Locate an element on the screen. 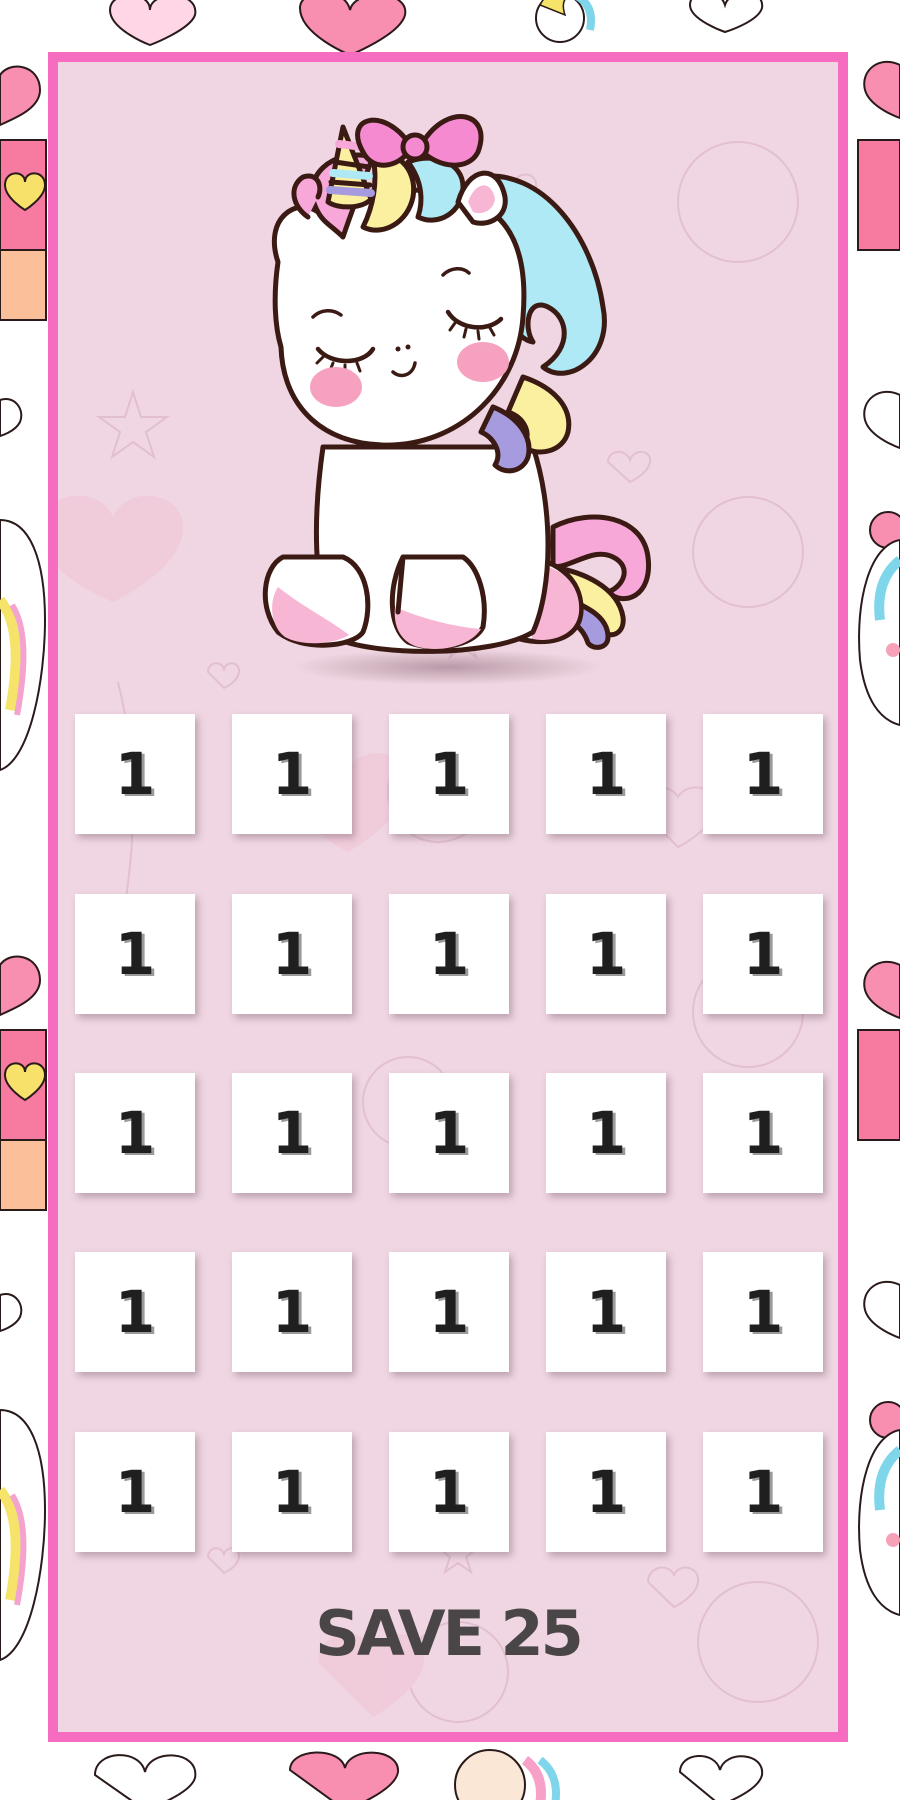 The height and width of the screenshot is (1800, 900). unicorn-bow is located at coordinates (419, 141).